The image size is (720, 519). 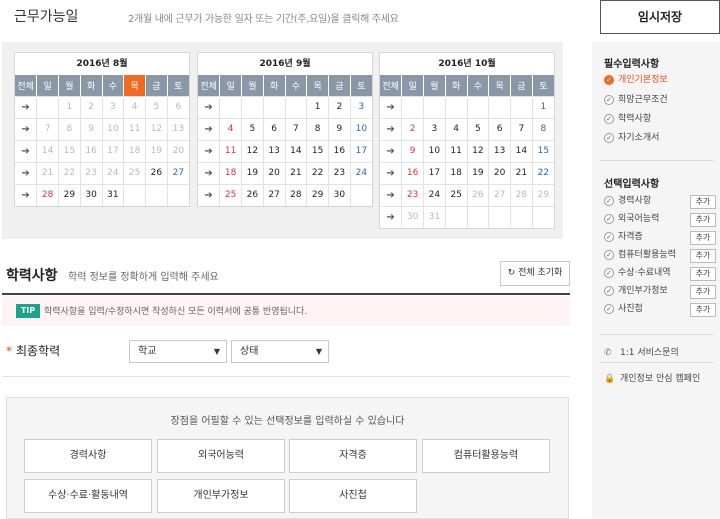 What do you see at coordinates (178, 351) in the screenshot?
I see `school-select: 학교 ▼` at bounding box center [178, 351].